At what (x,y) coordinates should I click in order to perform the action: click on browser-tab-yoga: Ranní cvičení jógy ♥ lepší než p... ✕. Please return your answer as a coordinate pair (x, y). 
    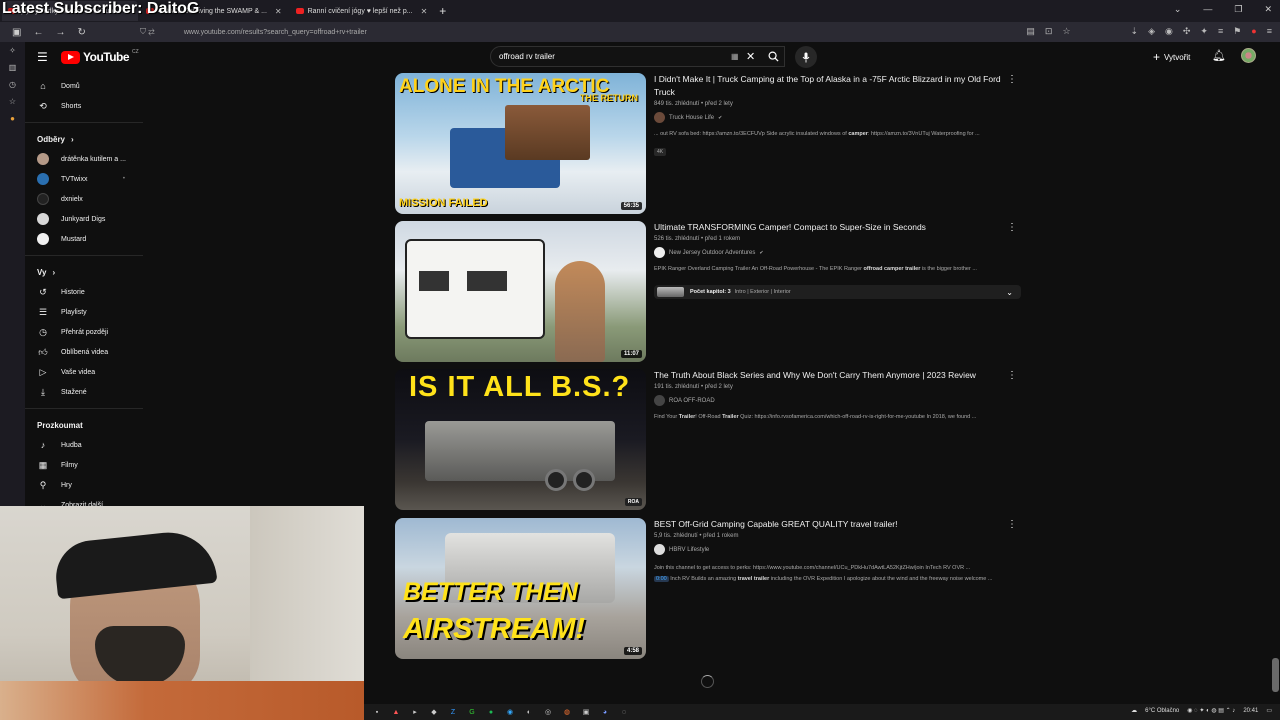
    Looking at the image, I should click on (362, 11).